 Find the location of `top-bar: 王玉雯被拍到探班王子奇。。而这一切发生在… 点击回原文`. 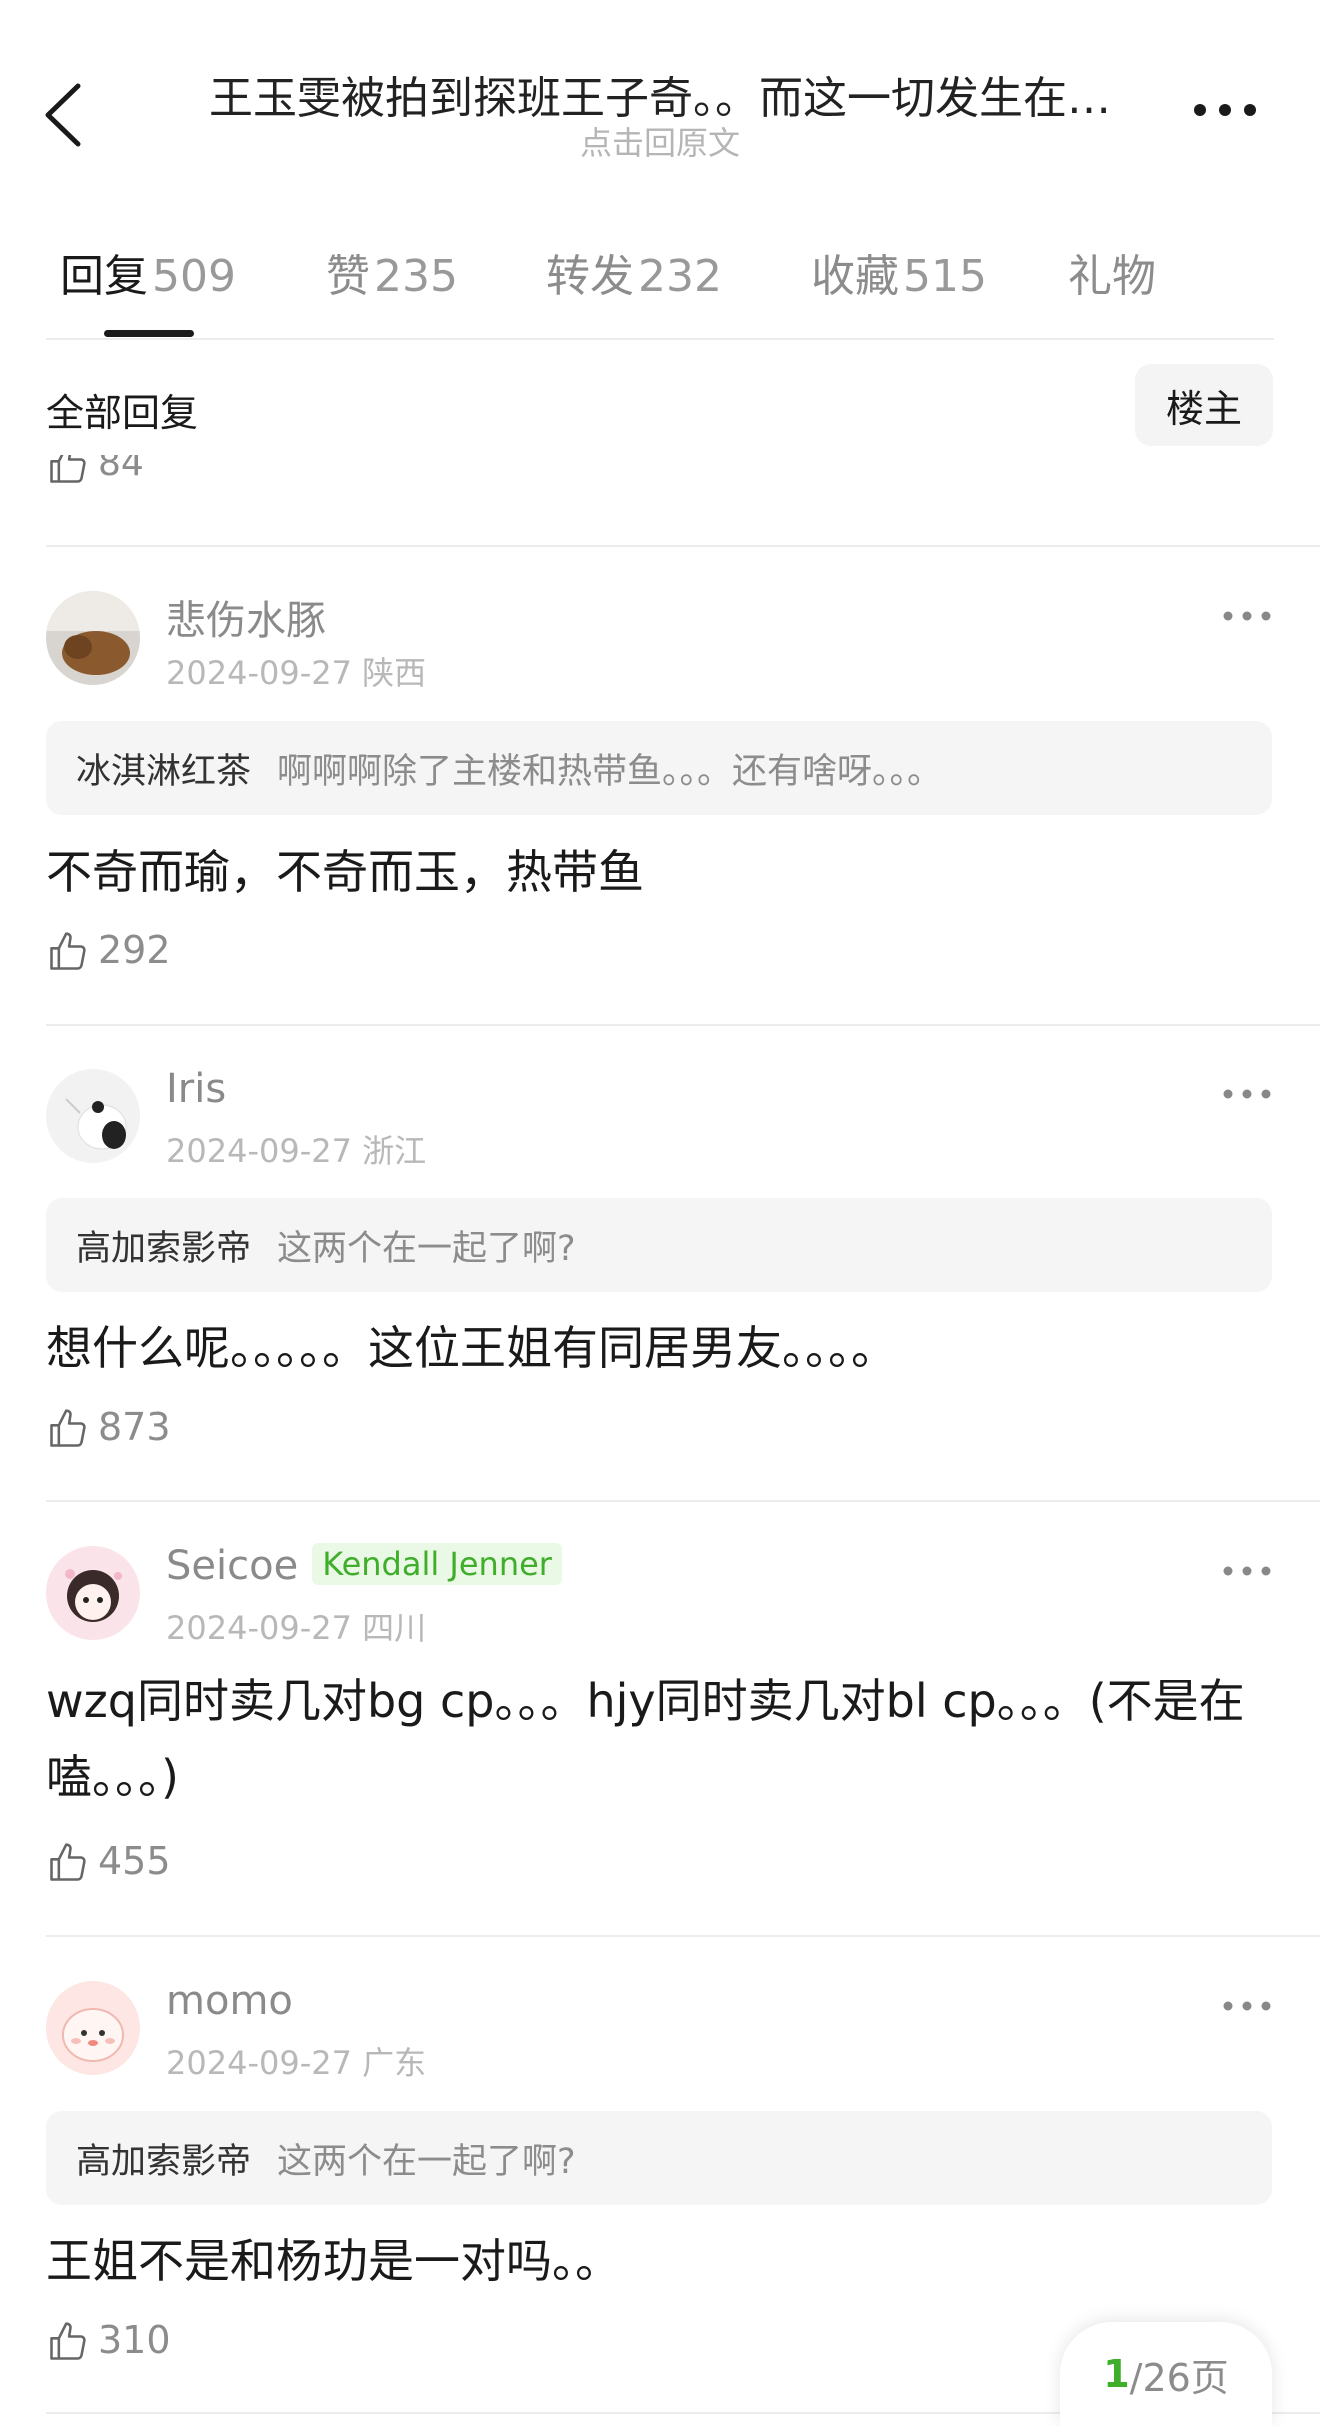

top-bar: 王玉雯被拍到探班王子奇。。而这一切发生在… 点击回原文 is located at coordinates (660, 100).